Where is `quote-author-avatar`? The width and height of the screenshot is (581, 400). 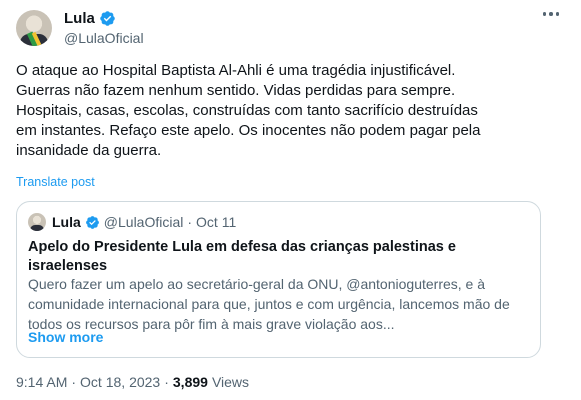 quote-author-avatar is located at coordinates (37, 222).